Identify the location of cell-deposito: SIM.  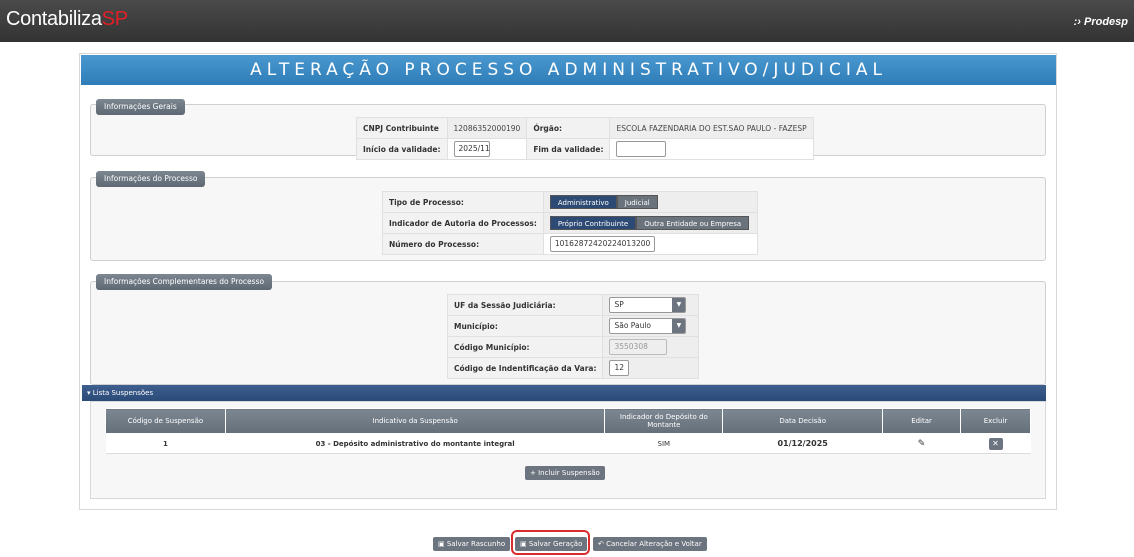
(663, 443).